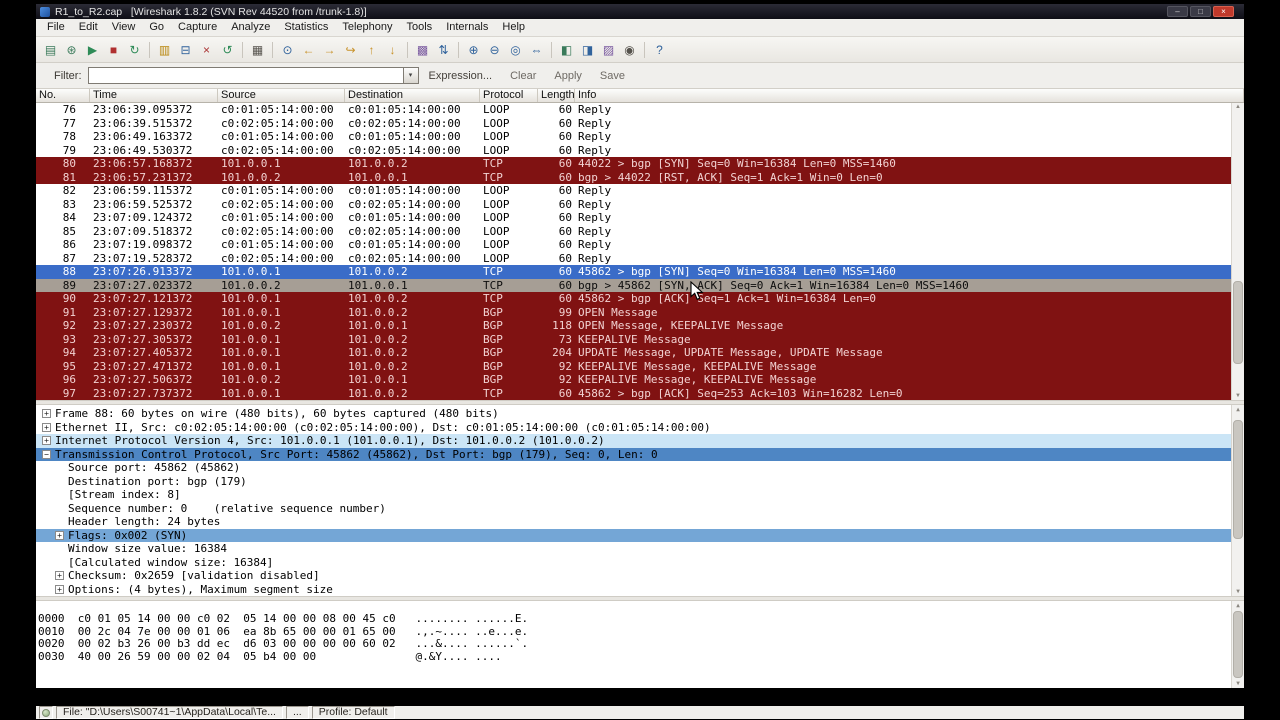 The image size is (1280, 720). I want to click on packet-bytes-scrollbar-thumb, so click(1238, 644).